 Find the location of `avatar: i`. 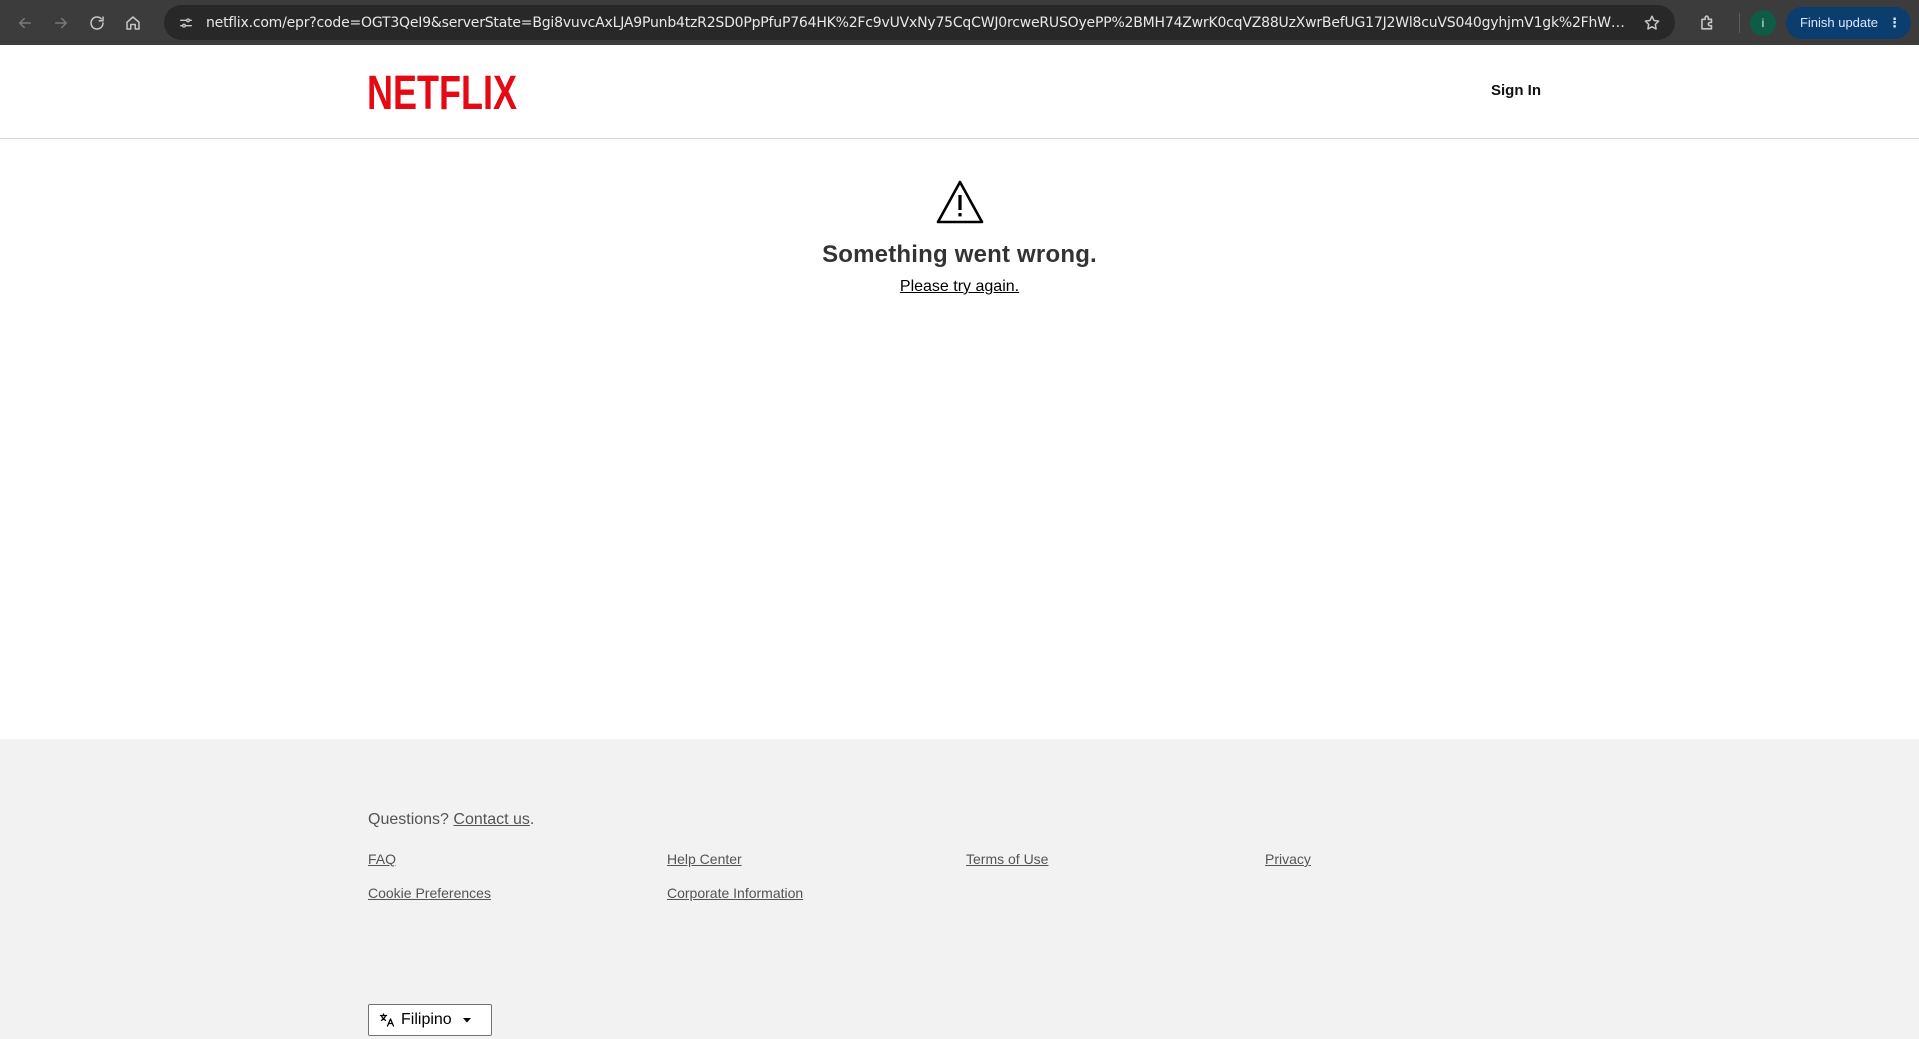

avatar: i is located at coordinates (1762, 22).